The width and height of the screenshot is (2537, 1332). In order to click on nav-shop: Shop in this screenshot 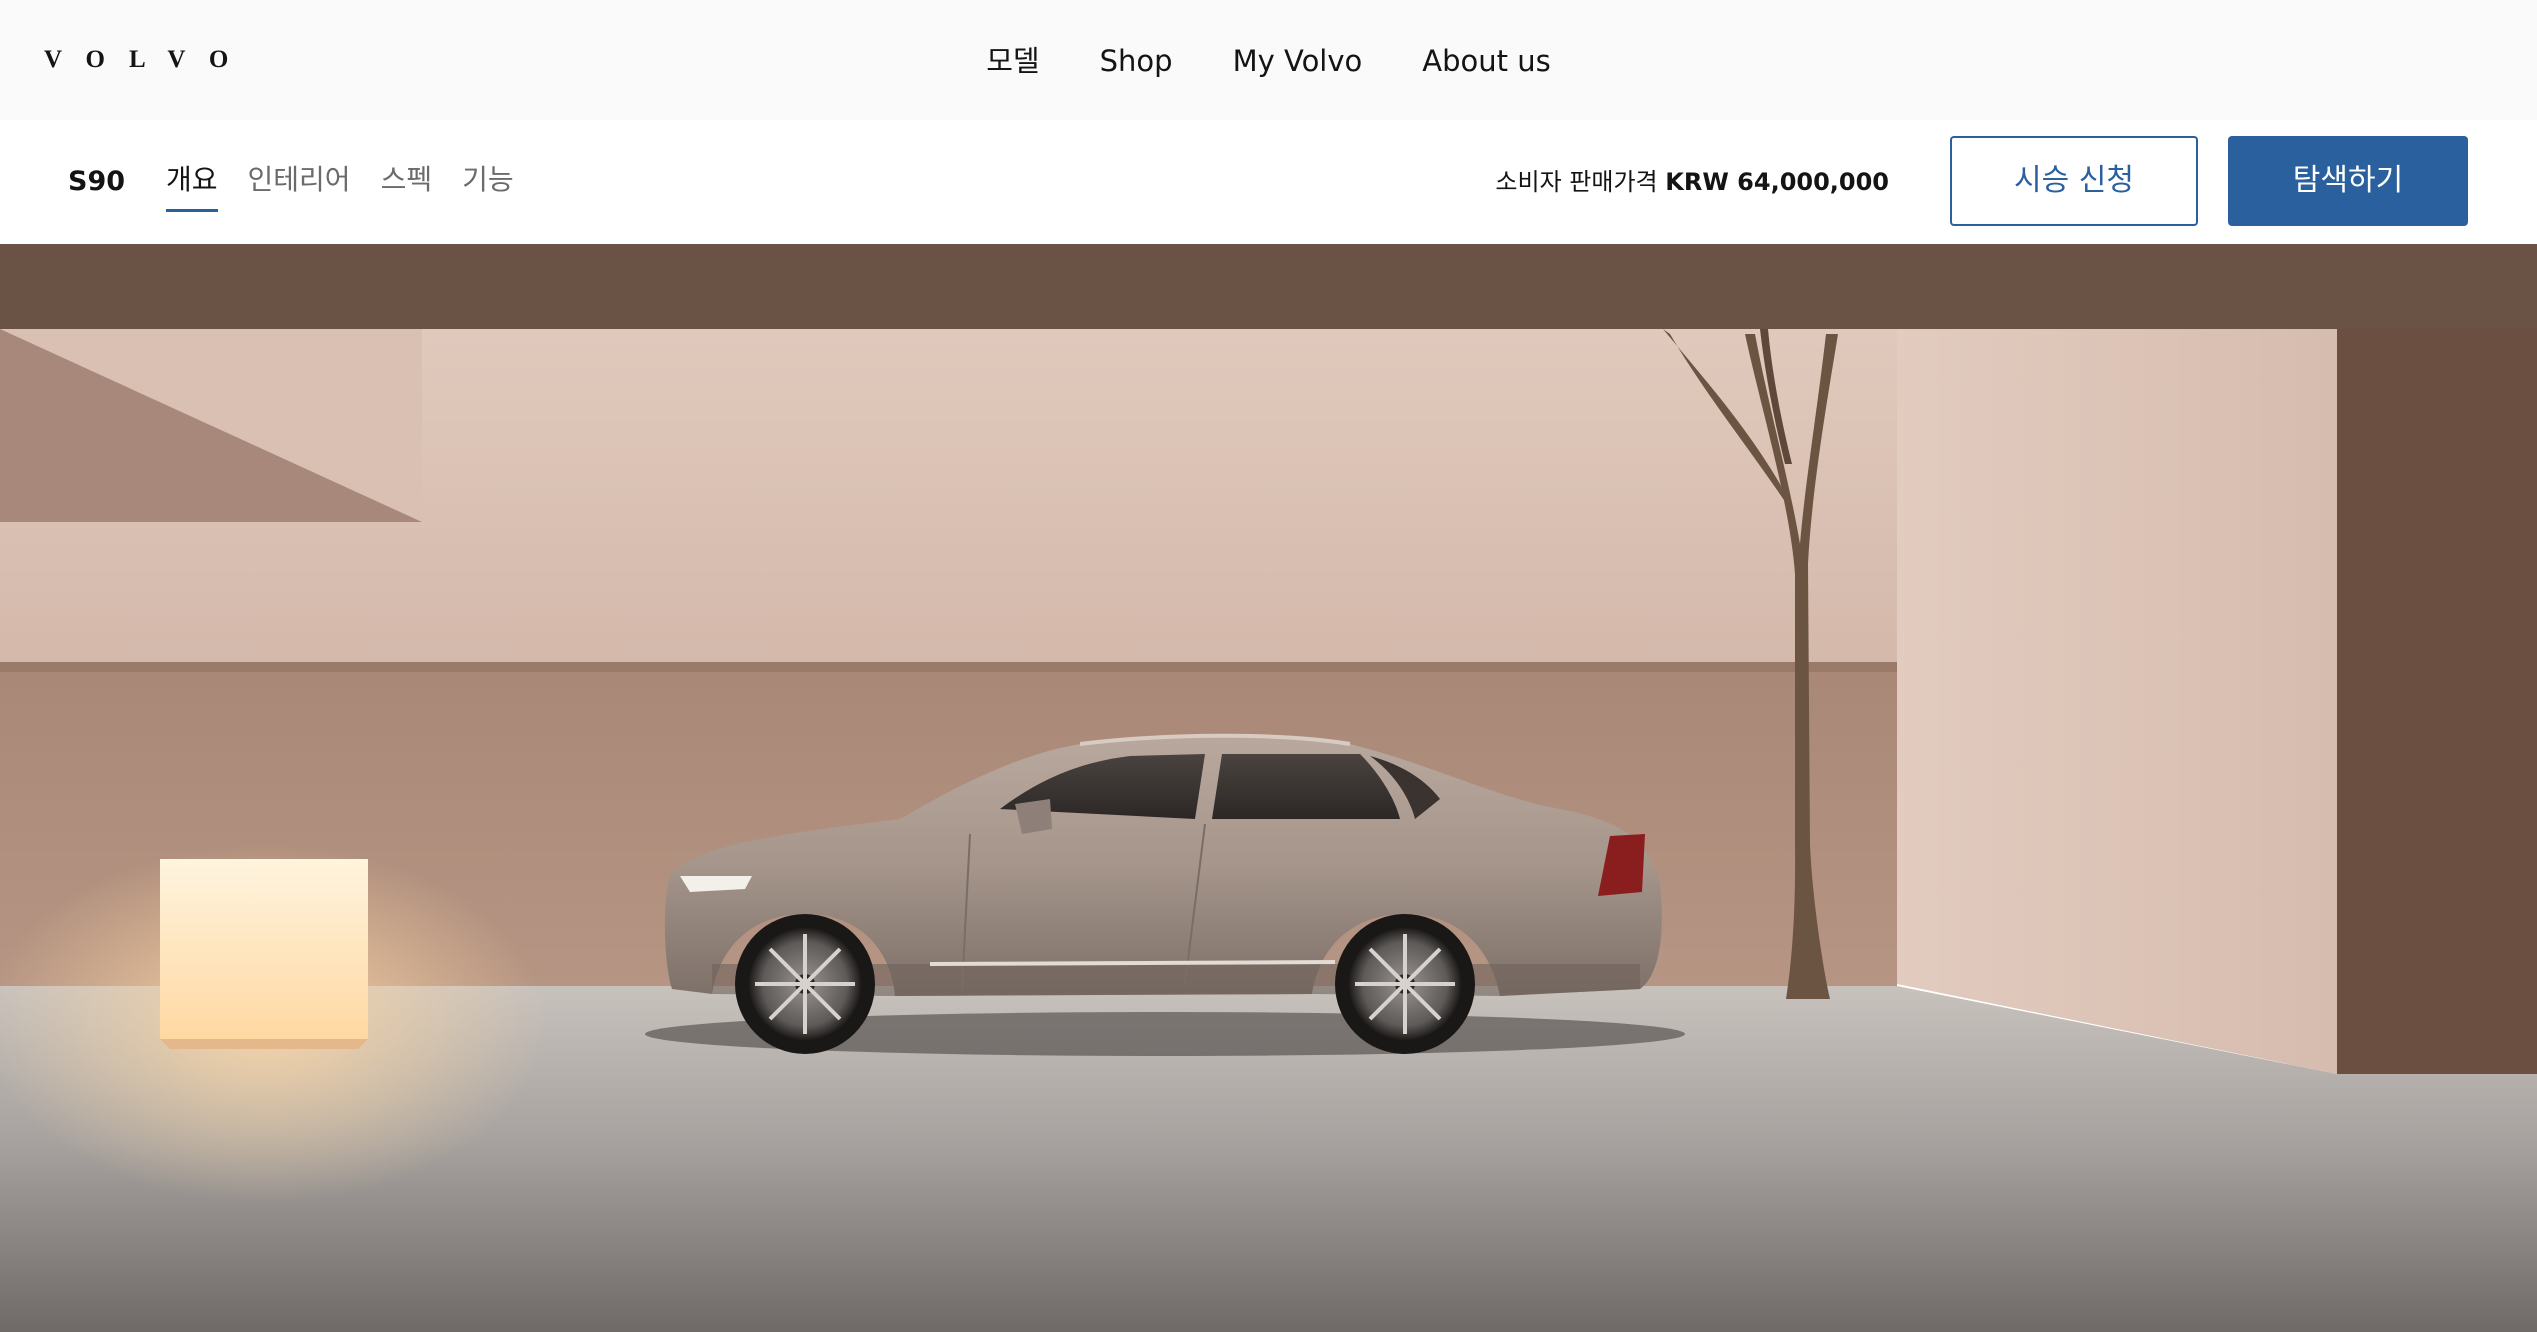, I will do `click(1136, 61)`.